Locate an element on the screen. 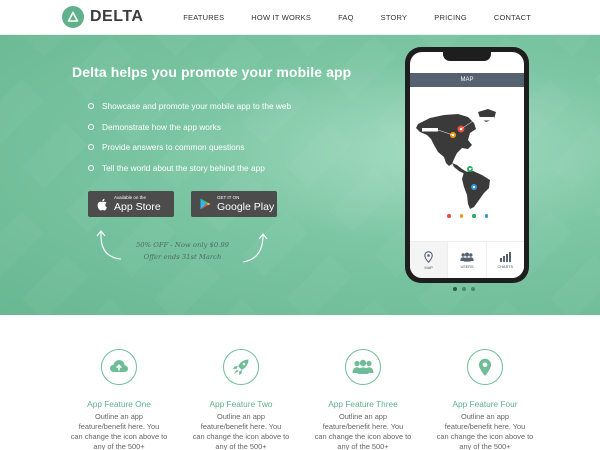  feature-title: App Feature One is located at coordinates (119, 404).